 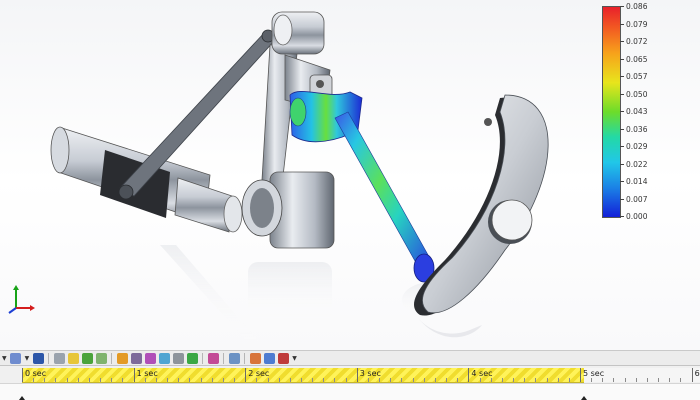 I want to click on zoom-icon, so click(x=59, y=358).